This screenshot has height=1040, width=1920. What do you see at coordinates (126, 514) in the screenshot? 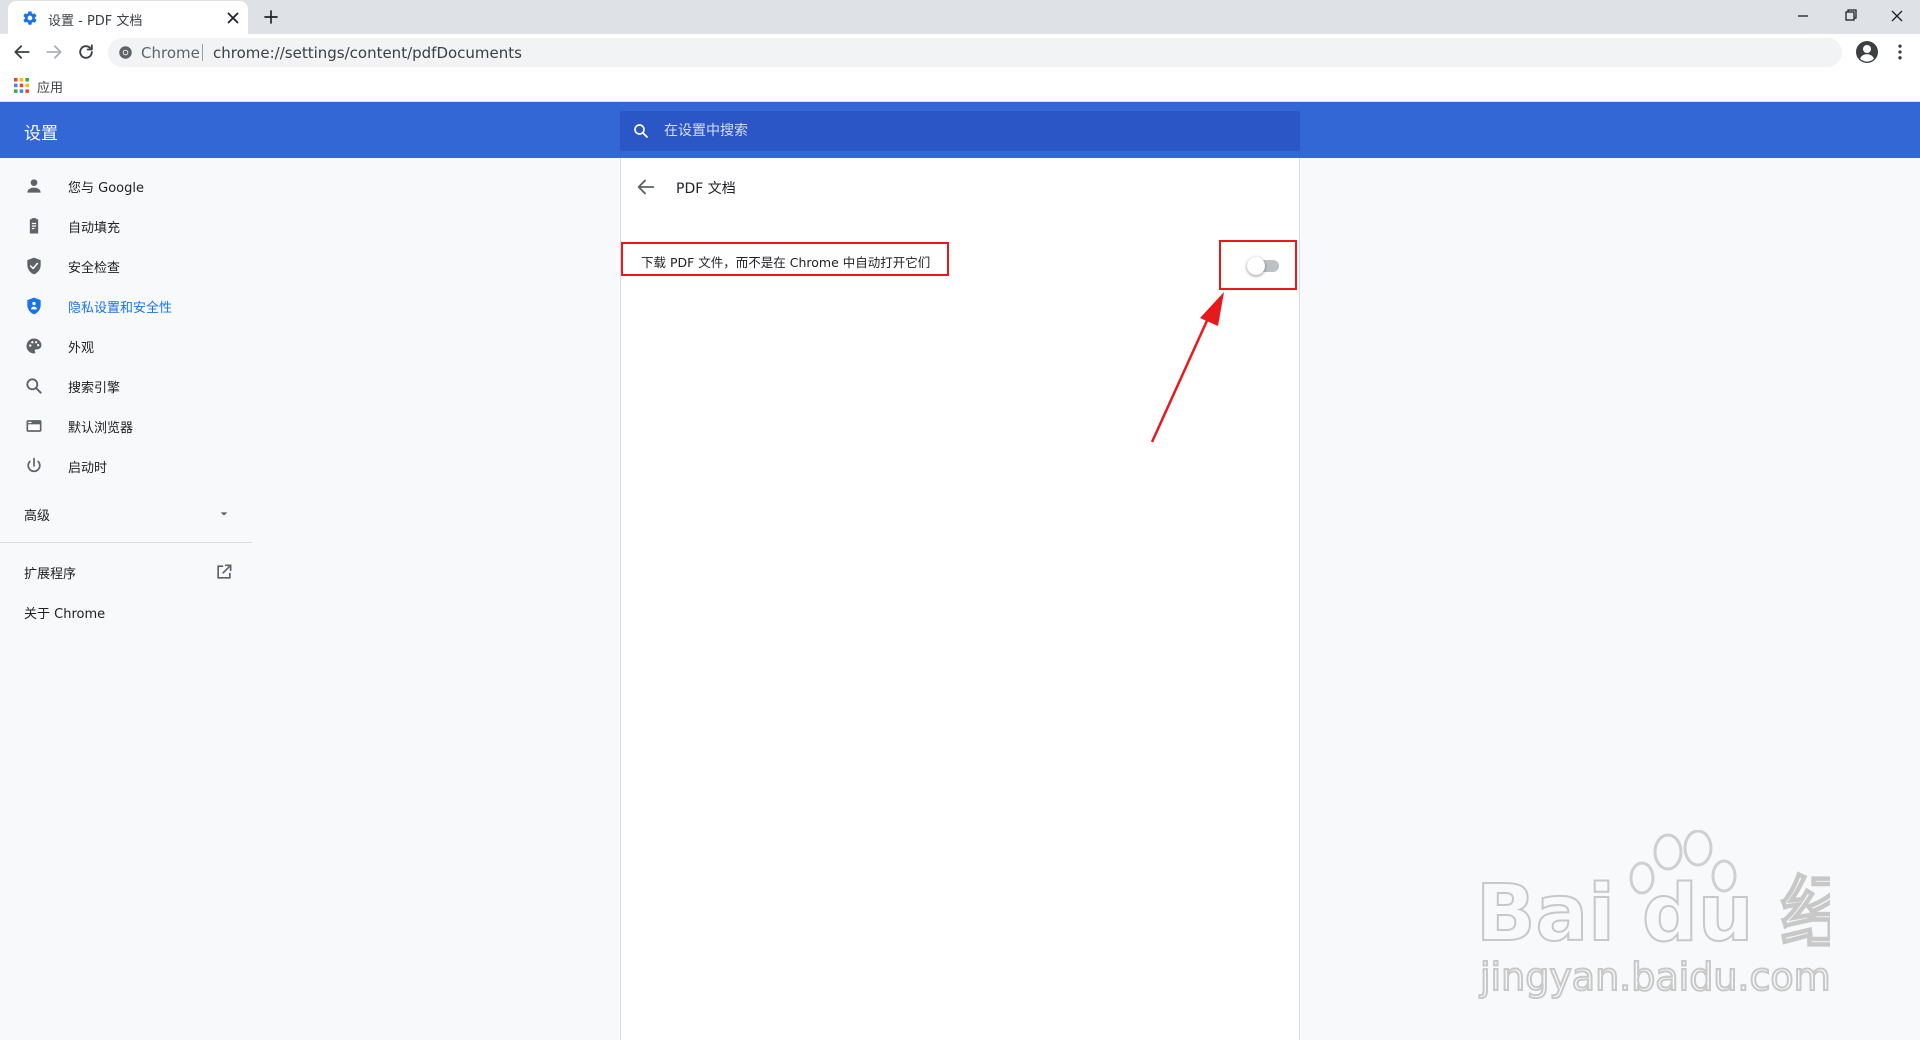
I see `sidebar-item-advanced: 高级` at bounding box center [126, 514].